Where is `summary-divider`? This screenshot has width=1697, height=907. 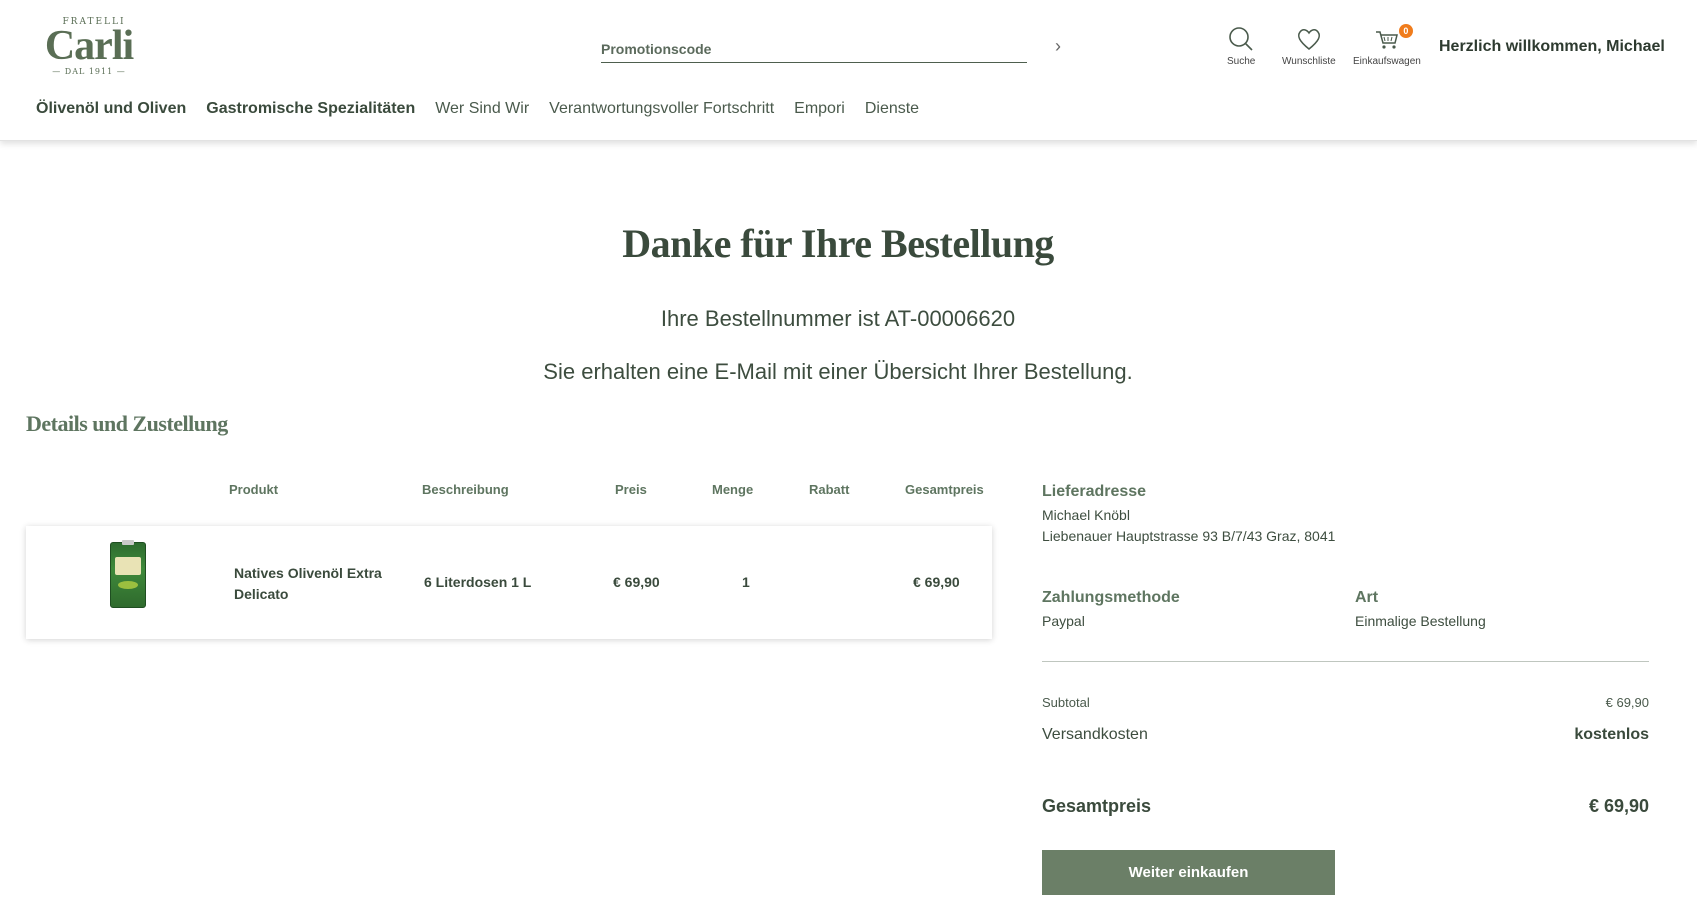
summary-divider is located at coordinates (1345, 661).